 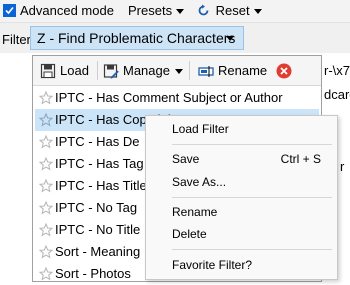 I want to click on list-item-label: IPTC - No Tag, so click(x=96, y=207).